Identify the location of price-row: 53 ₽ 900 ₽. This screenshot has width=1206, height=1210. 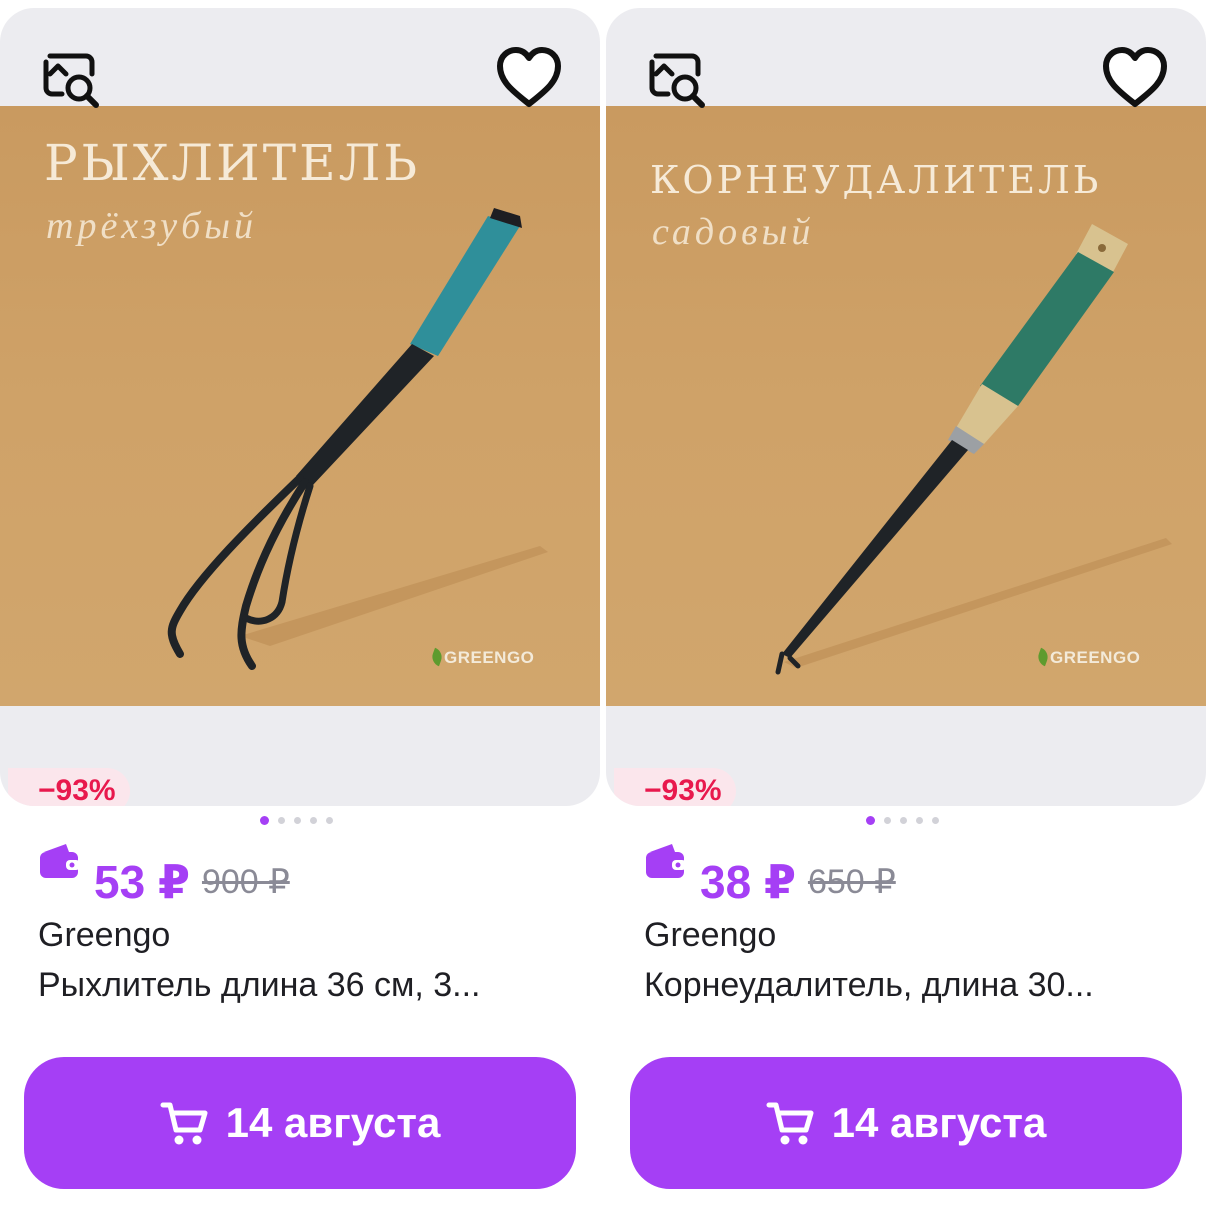
(164, 874).